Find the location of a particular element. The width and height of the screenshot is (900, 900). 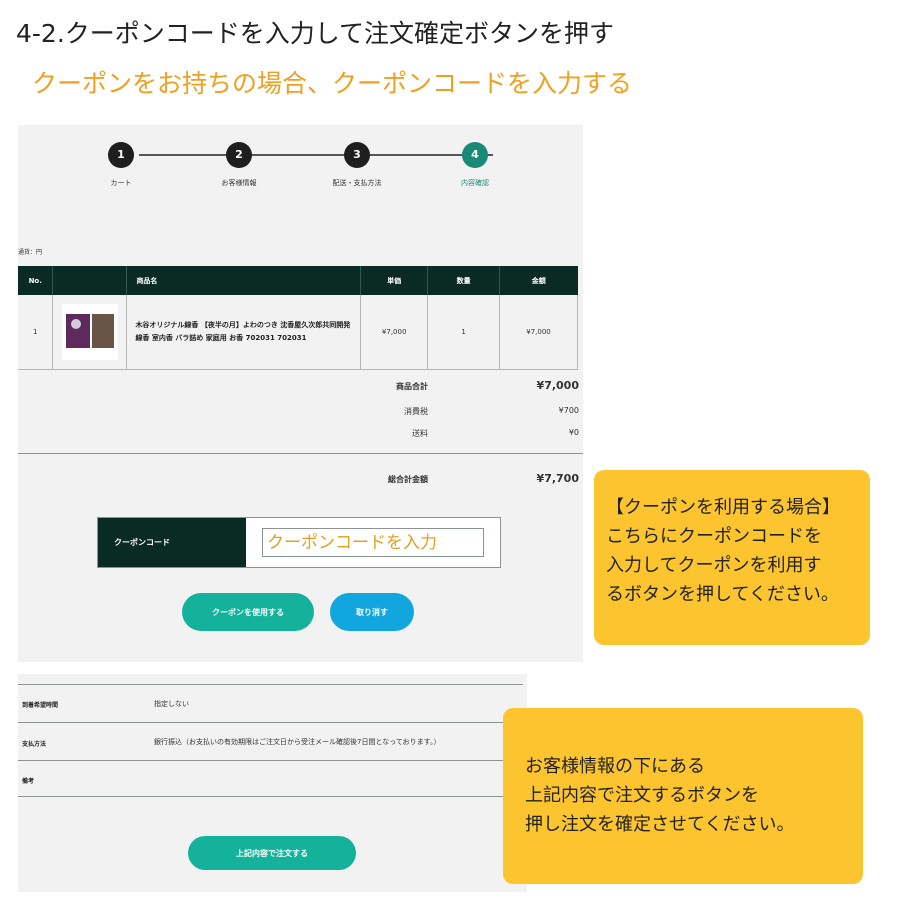

summary-divider is located at coordinates (300, 453).